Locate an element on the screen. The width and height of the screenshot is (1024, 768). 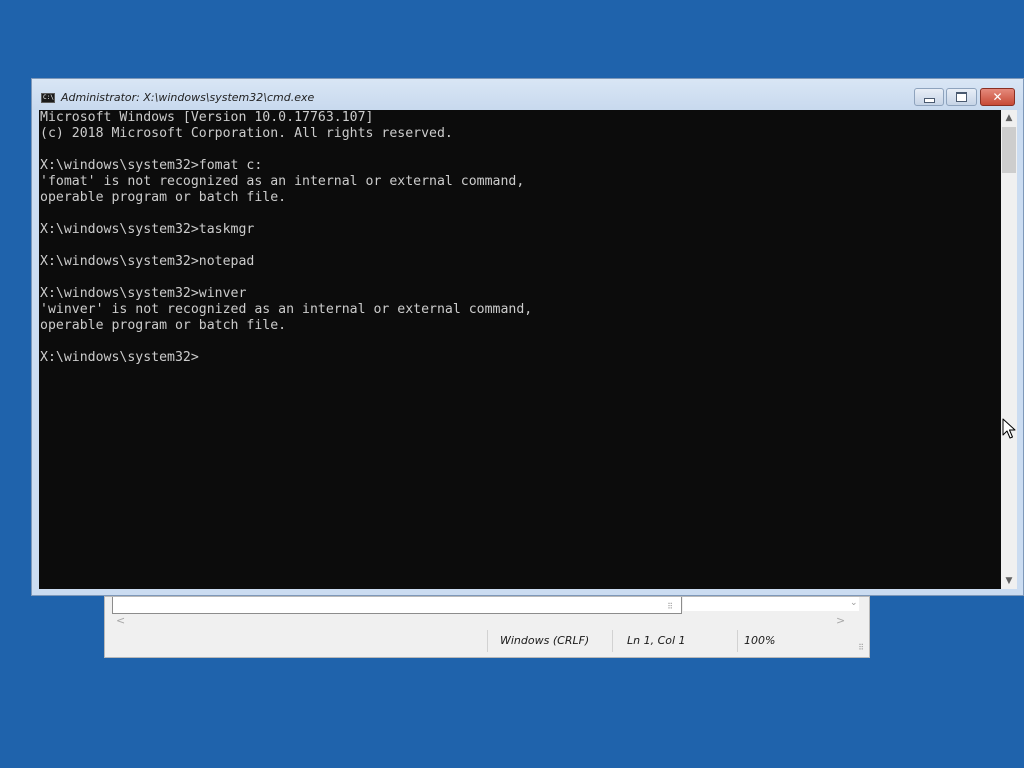
maximize-button is located at coordinates (961, 97).